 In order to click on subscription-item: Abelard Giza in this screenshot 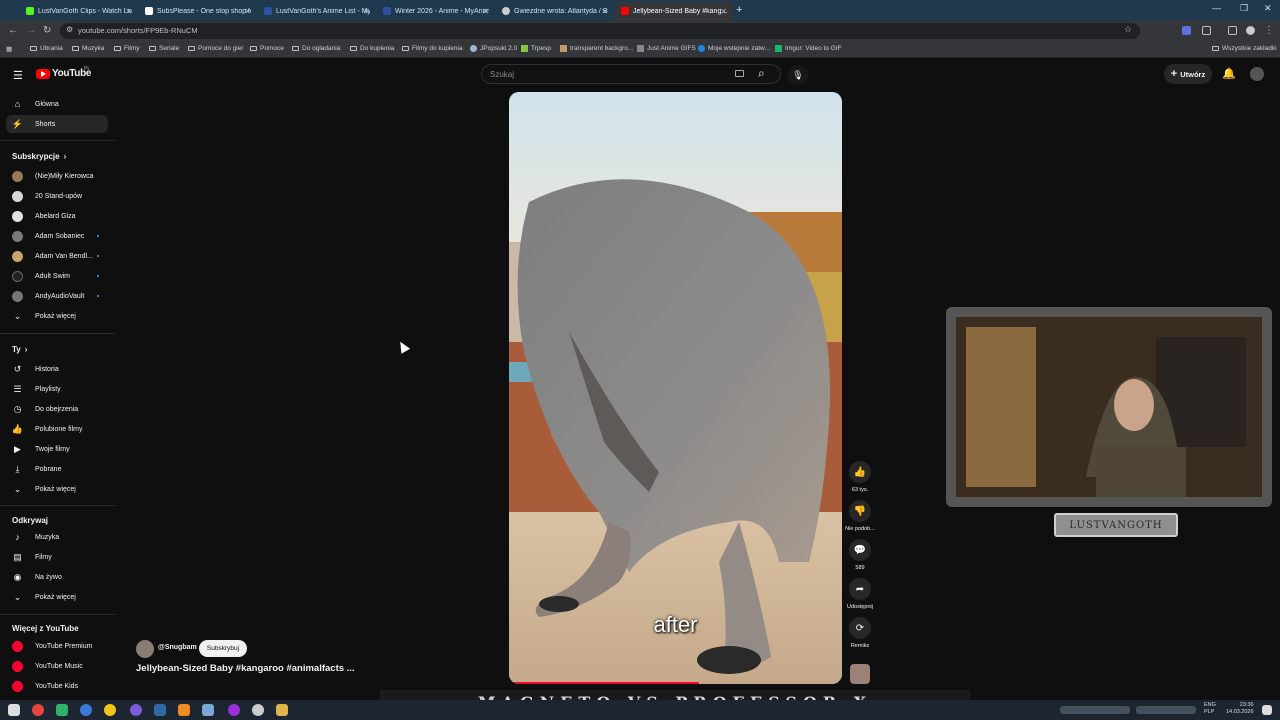, I will do `click(57, 216)`.